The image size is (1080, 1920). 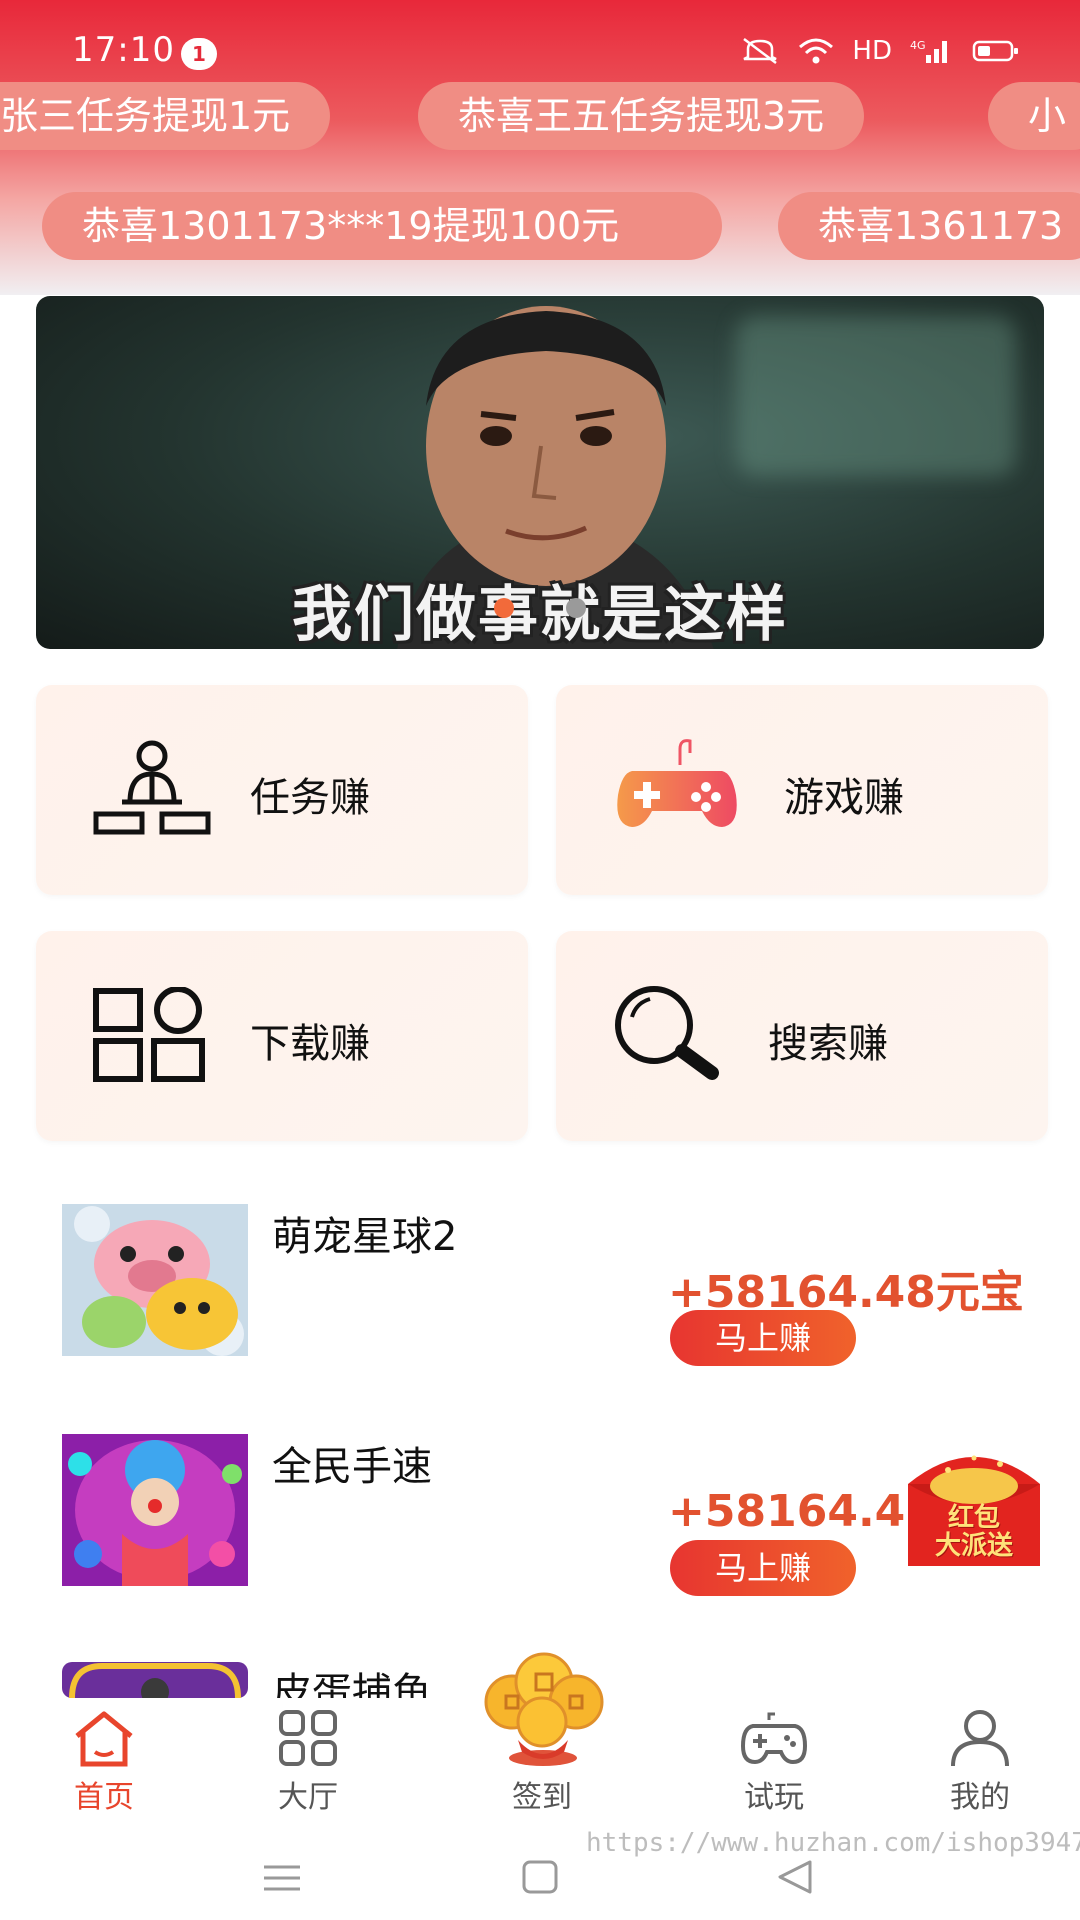 I want to click on category-task-earn: 任务赚, so click(x=282, y=790).